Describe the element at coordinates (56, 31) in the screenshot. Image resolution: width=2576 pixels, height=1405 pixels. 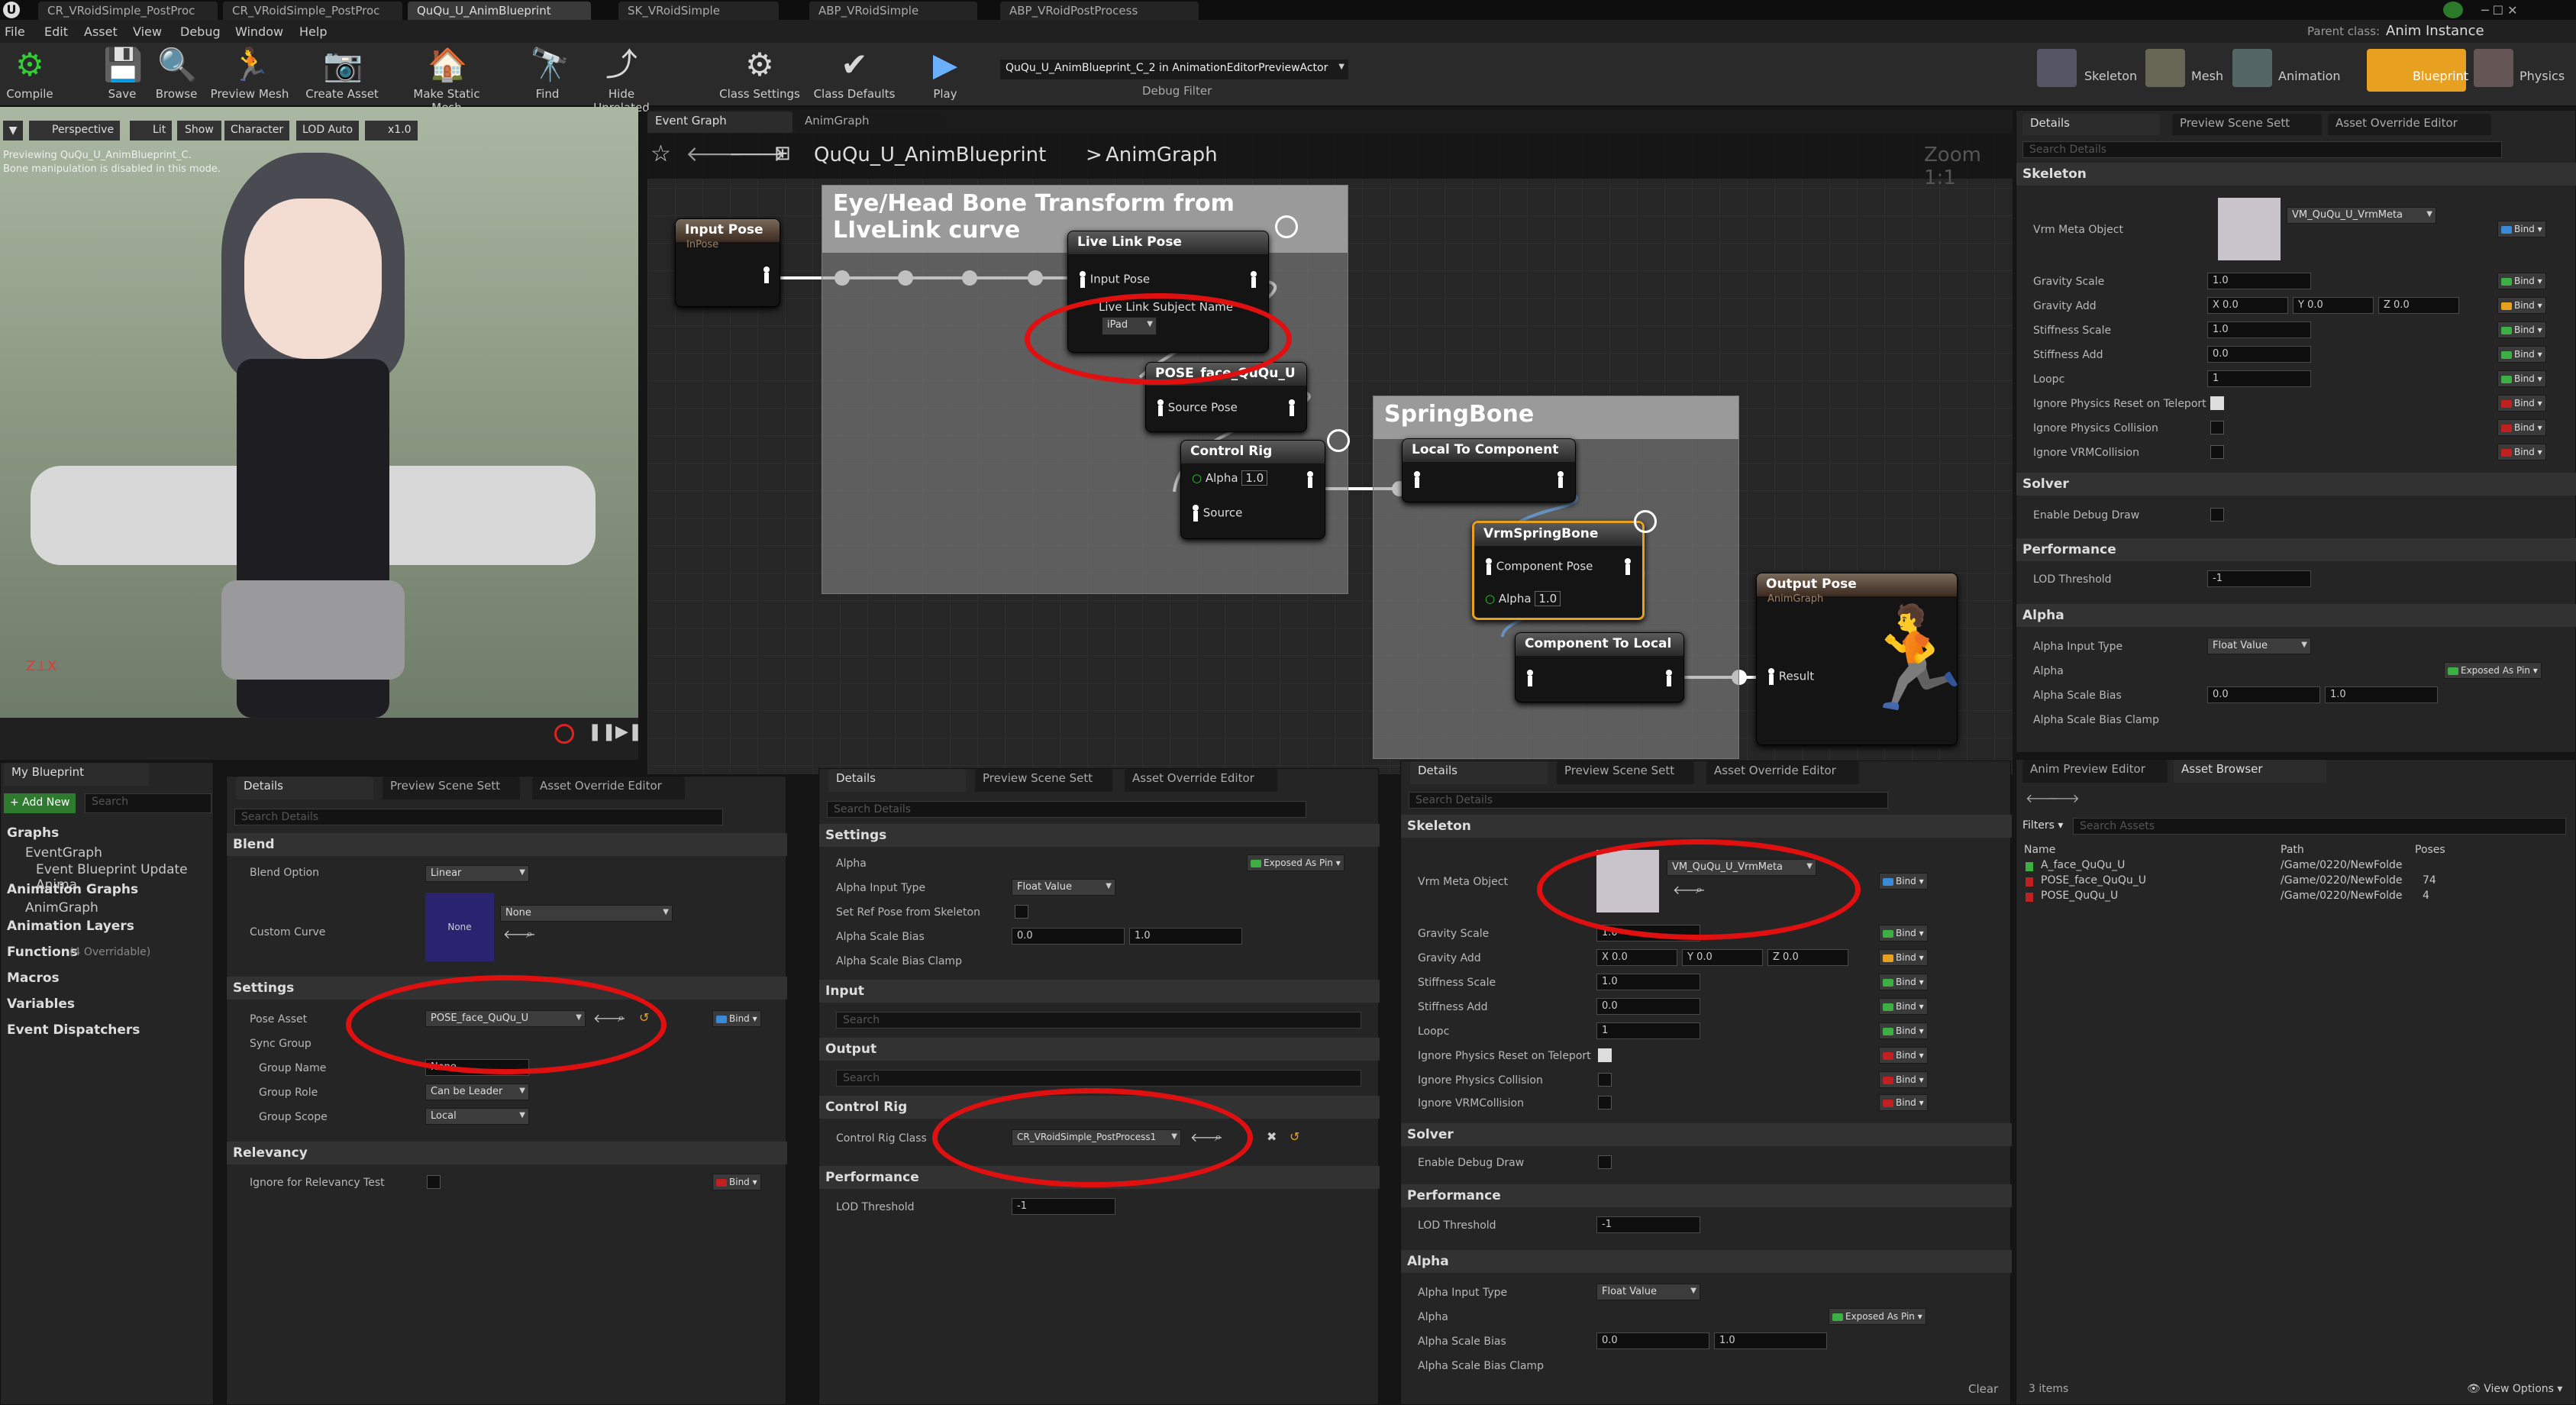
I see `menu-edit: Edit` at that location.